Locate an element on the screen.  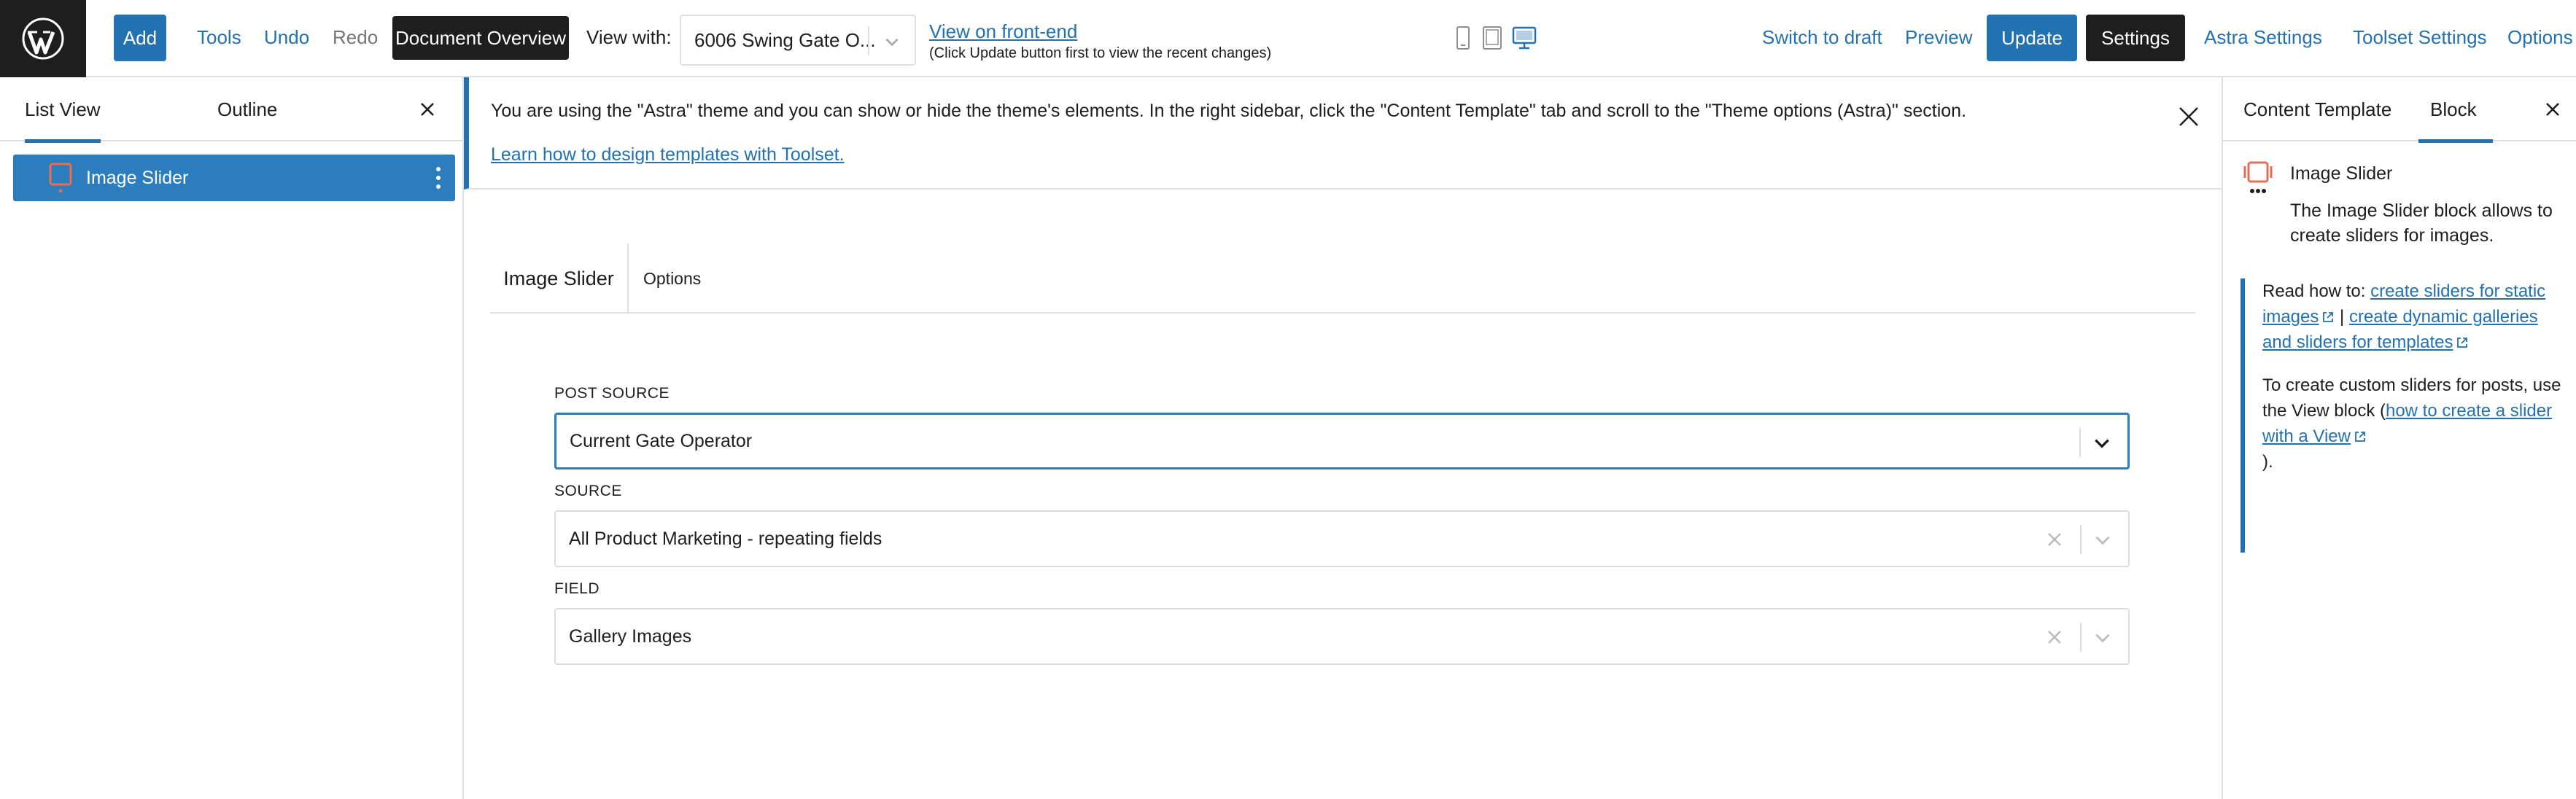
sidebar-tabs: Content Template Block is located at coordinates (2400, 110).